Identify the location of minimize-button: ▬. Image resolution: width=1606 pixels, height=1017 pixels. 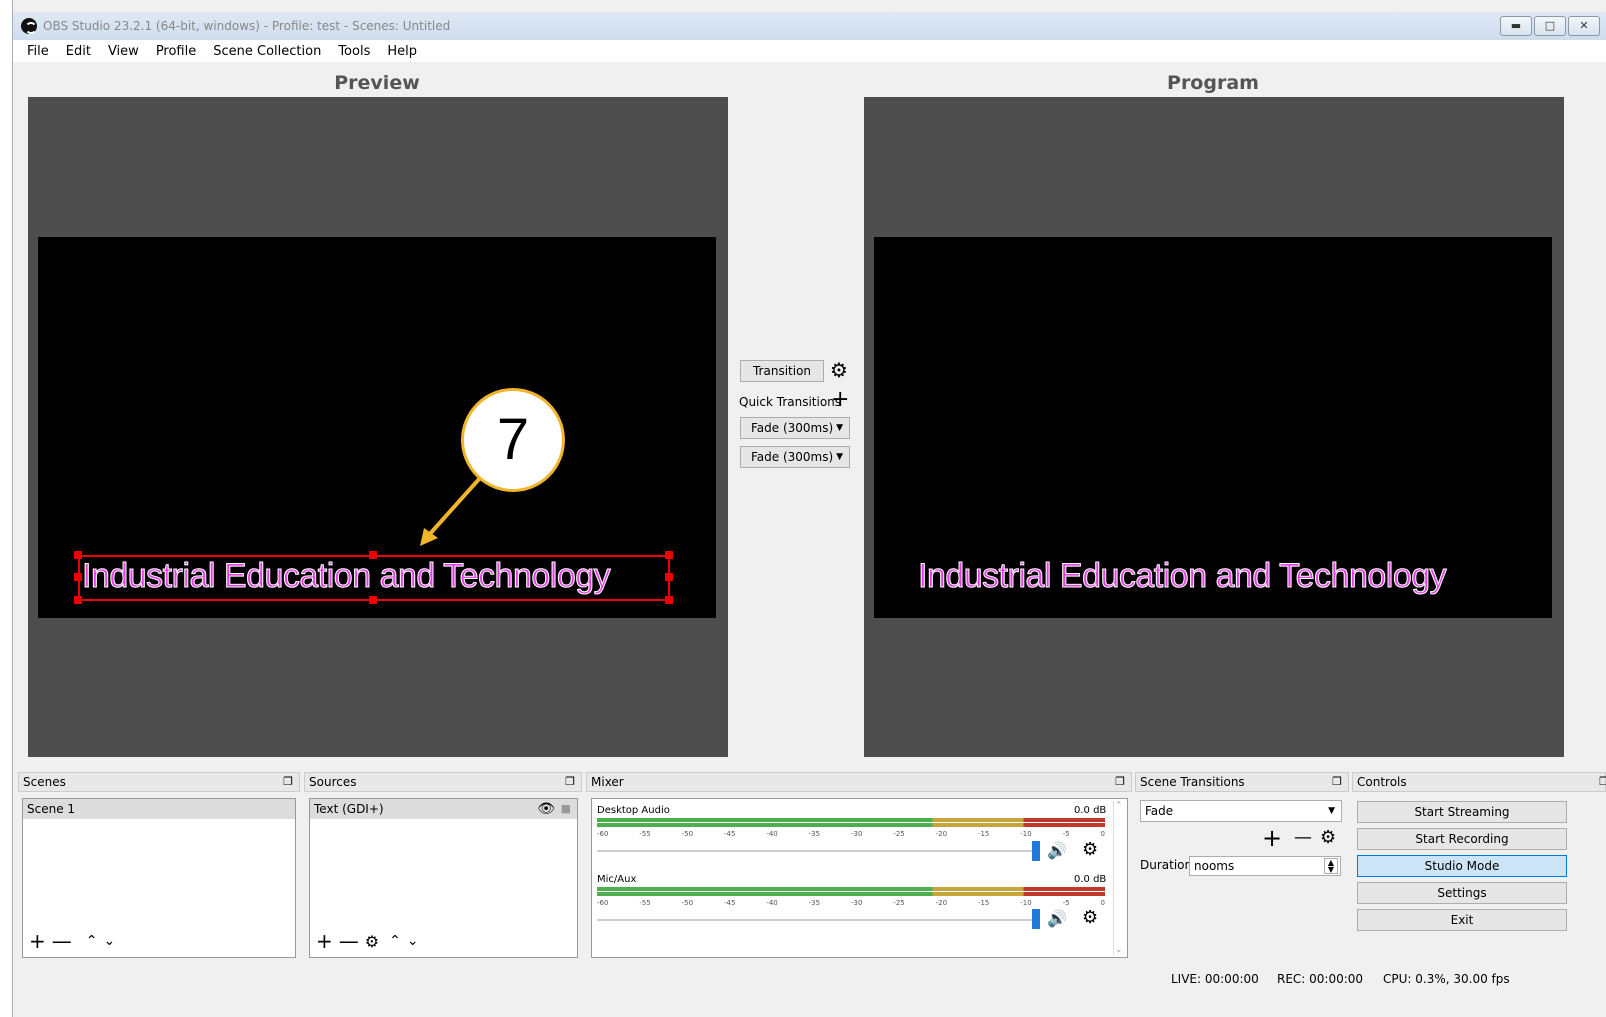
(1516, 26).